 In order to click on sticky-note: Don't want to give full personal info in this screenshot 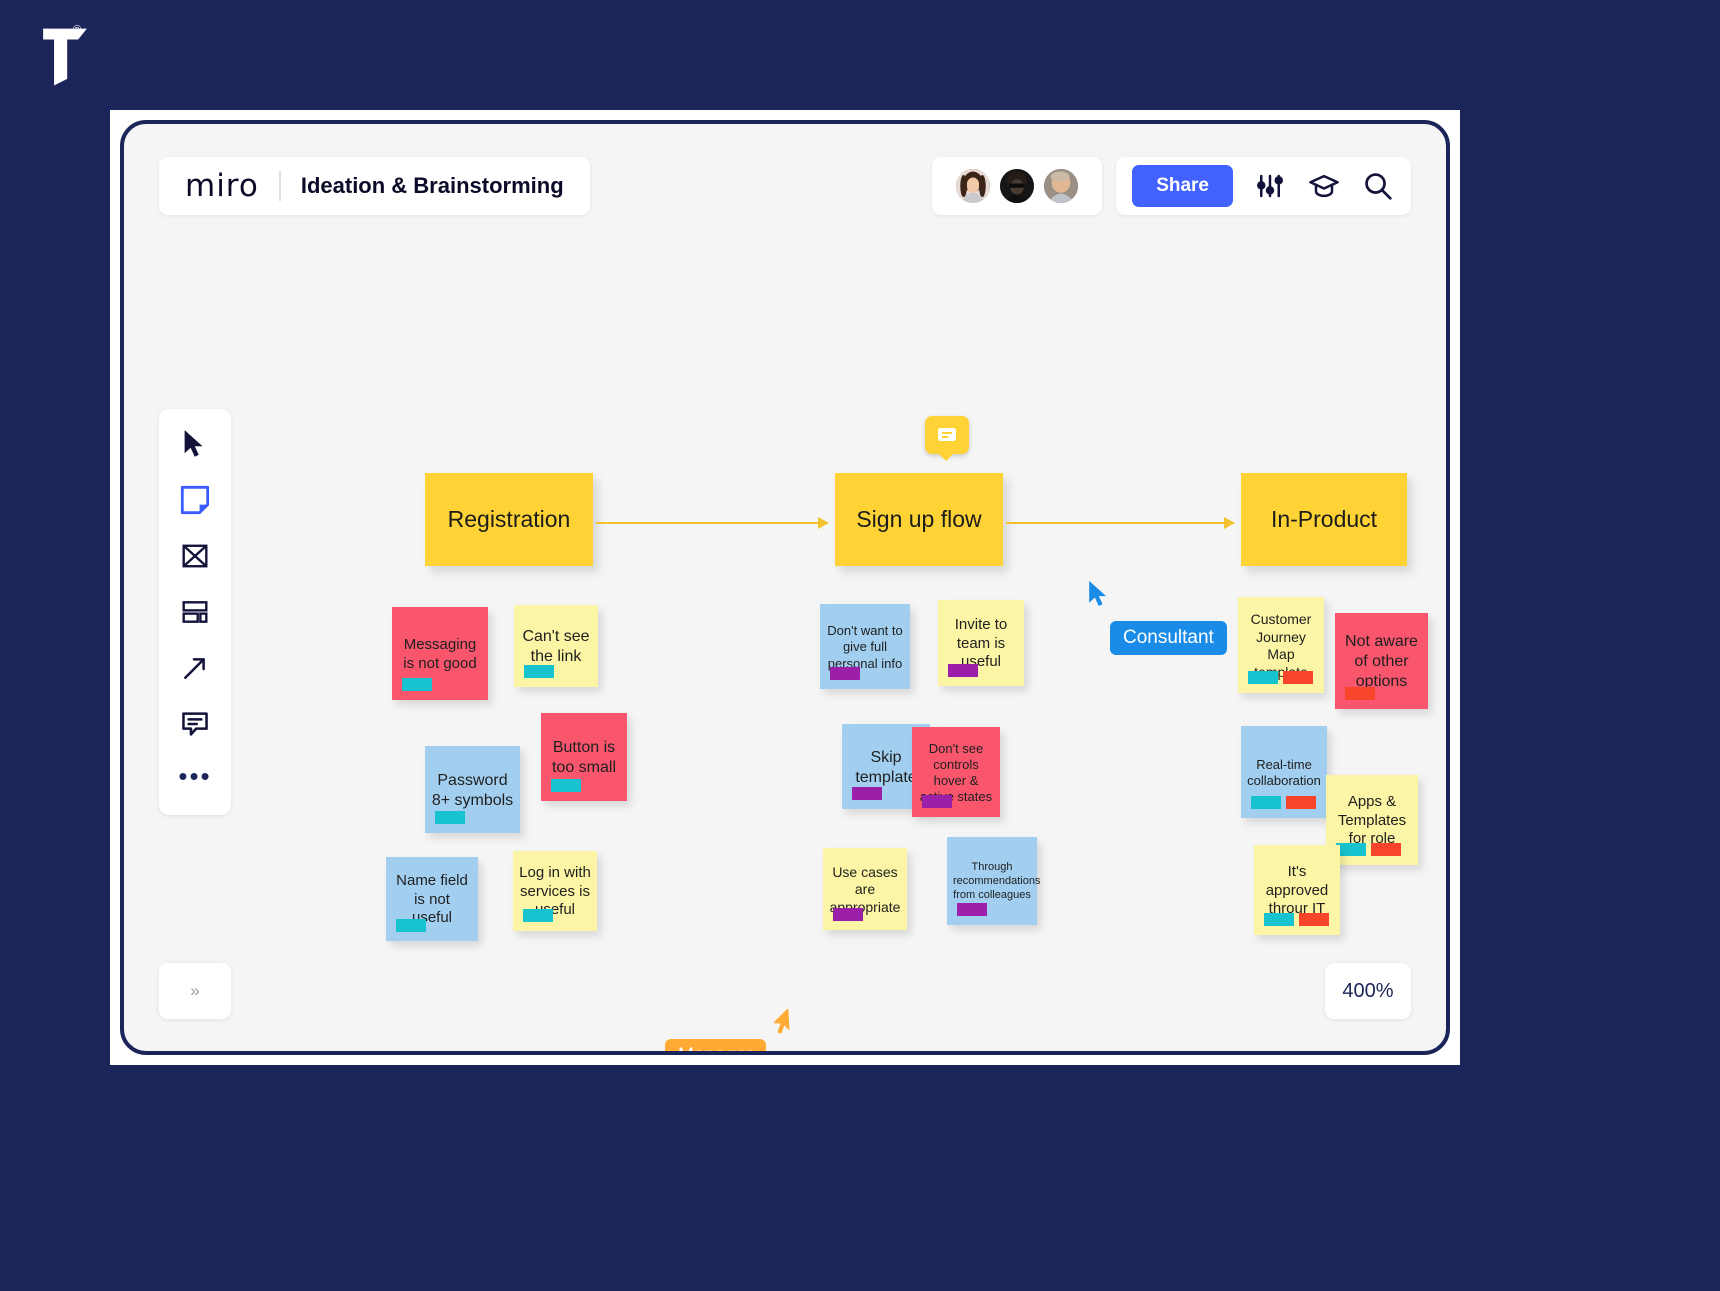, I will do `click(865, 646)`.